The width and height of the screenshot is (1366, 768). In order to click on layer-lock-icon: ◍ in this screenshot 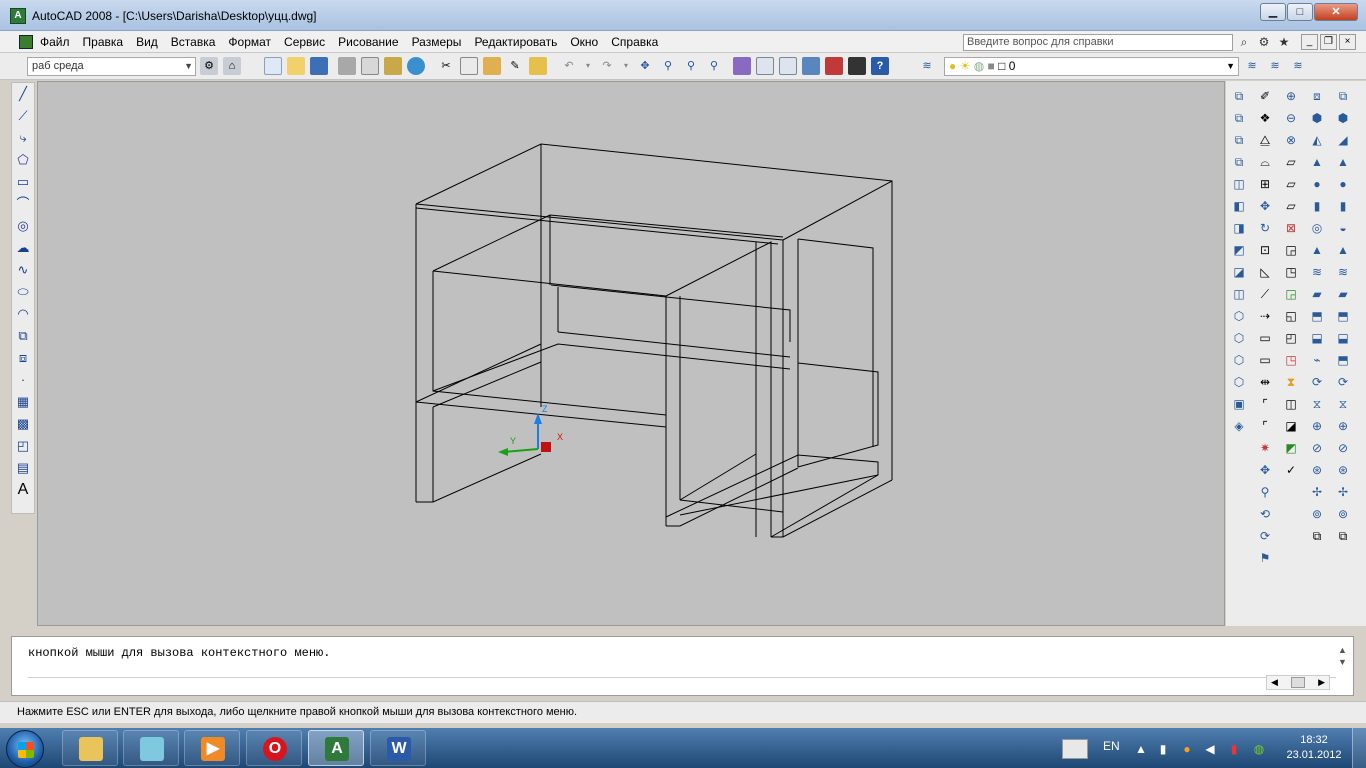, I will do `click(979, 66)`.